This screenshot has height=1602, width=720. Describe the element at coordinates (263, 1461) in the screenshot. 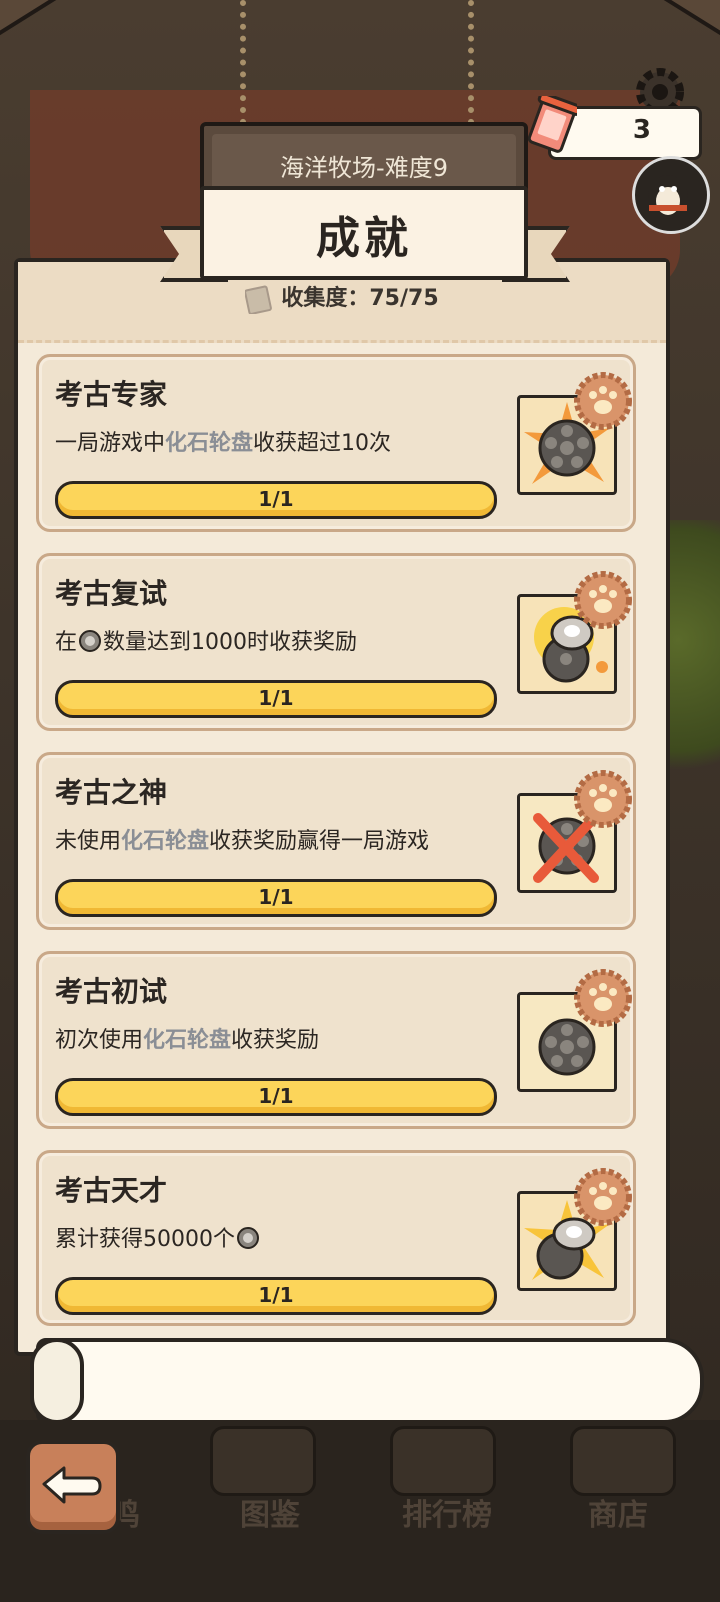

I see `nav-book-icon` at that location.